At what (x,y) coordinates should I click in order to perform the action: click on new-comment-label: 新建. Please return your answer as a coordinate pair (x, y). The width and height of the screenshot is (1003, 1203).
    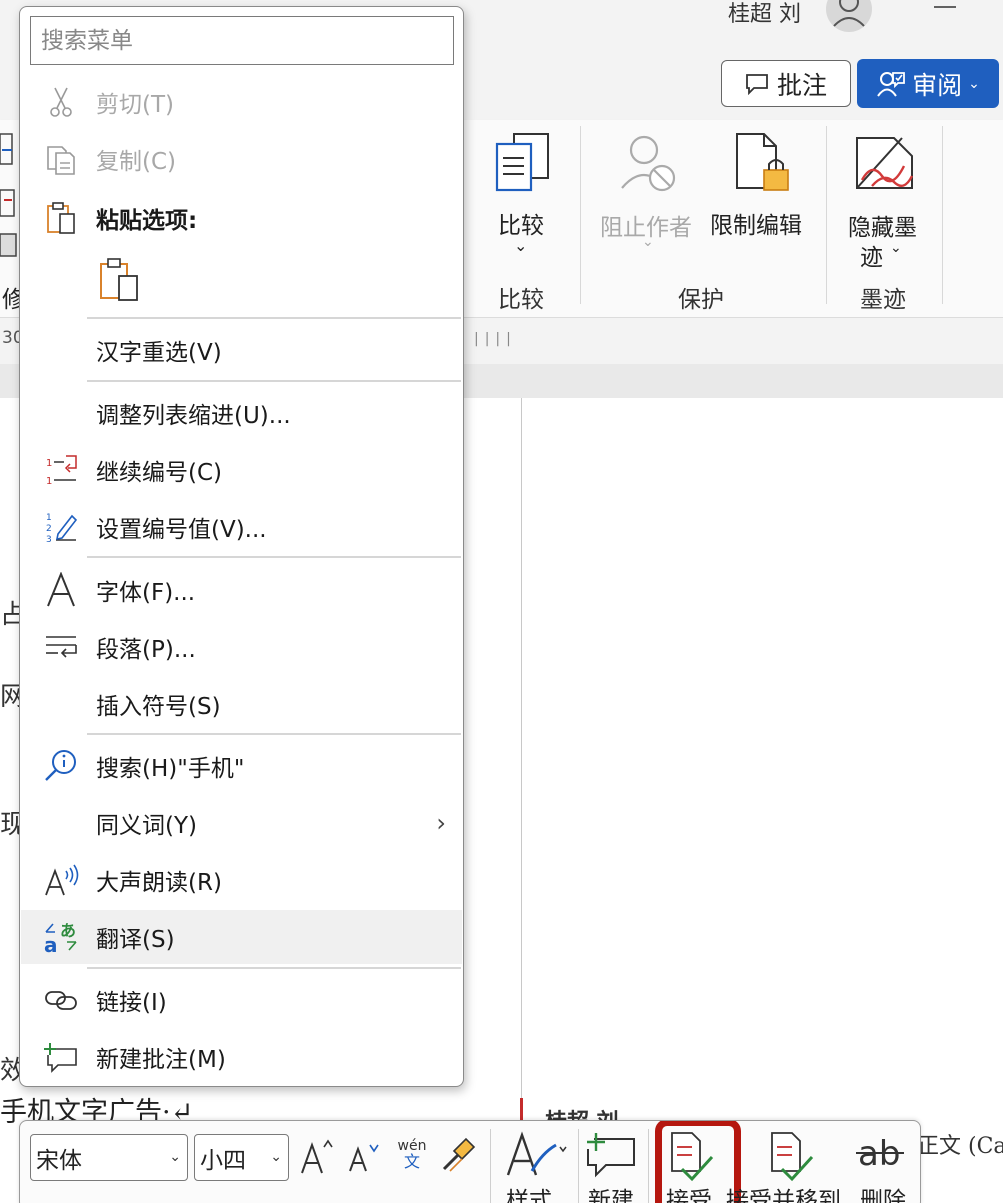
    Looking at the image, I should click on (611, 1195).